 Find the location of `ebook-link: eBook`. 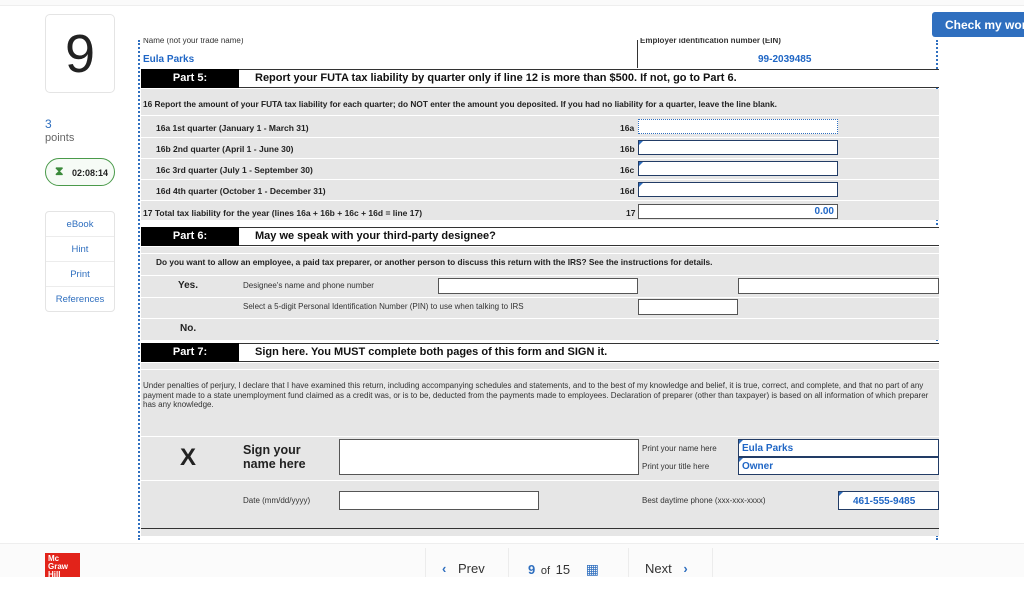

ebook-link: eBook is located at coordinates (80, 224).